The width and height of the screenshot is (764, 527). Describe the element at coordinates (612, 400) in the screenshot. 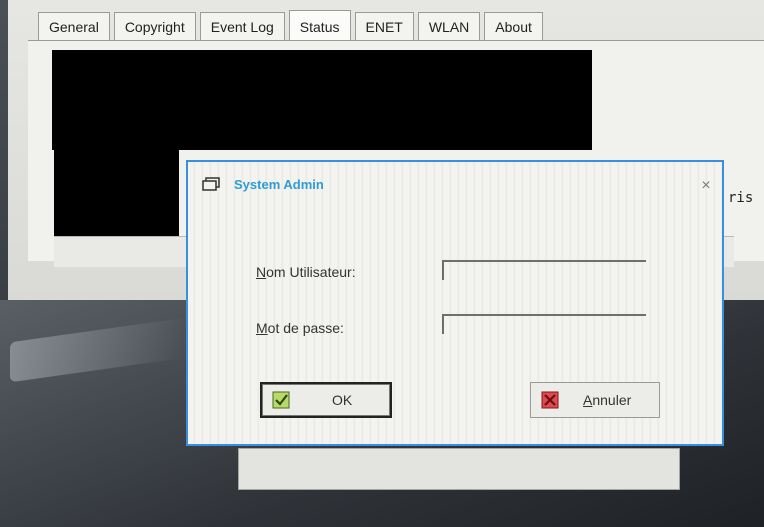

I see `cancel-label-text: nnuler` at that location.